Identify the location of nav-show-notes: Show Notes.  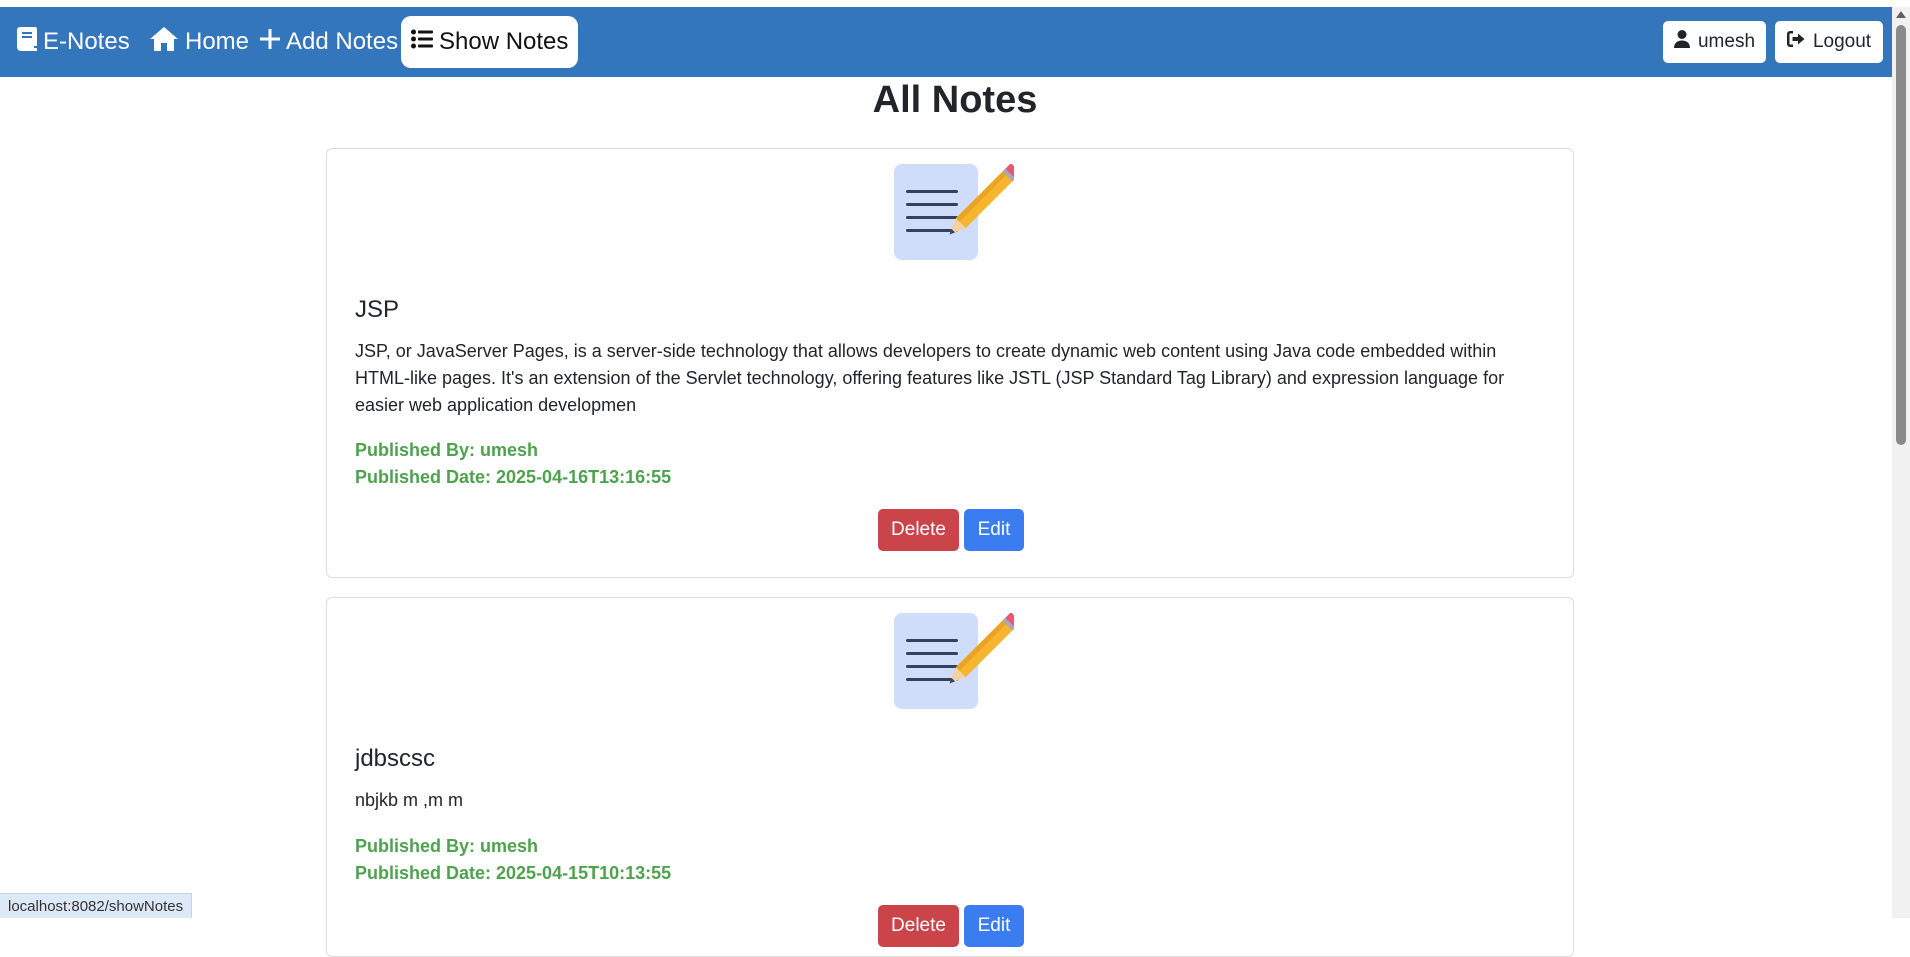
(490, 42).